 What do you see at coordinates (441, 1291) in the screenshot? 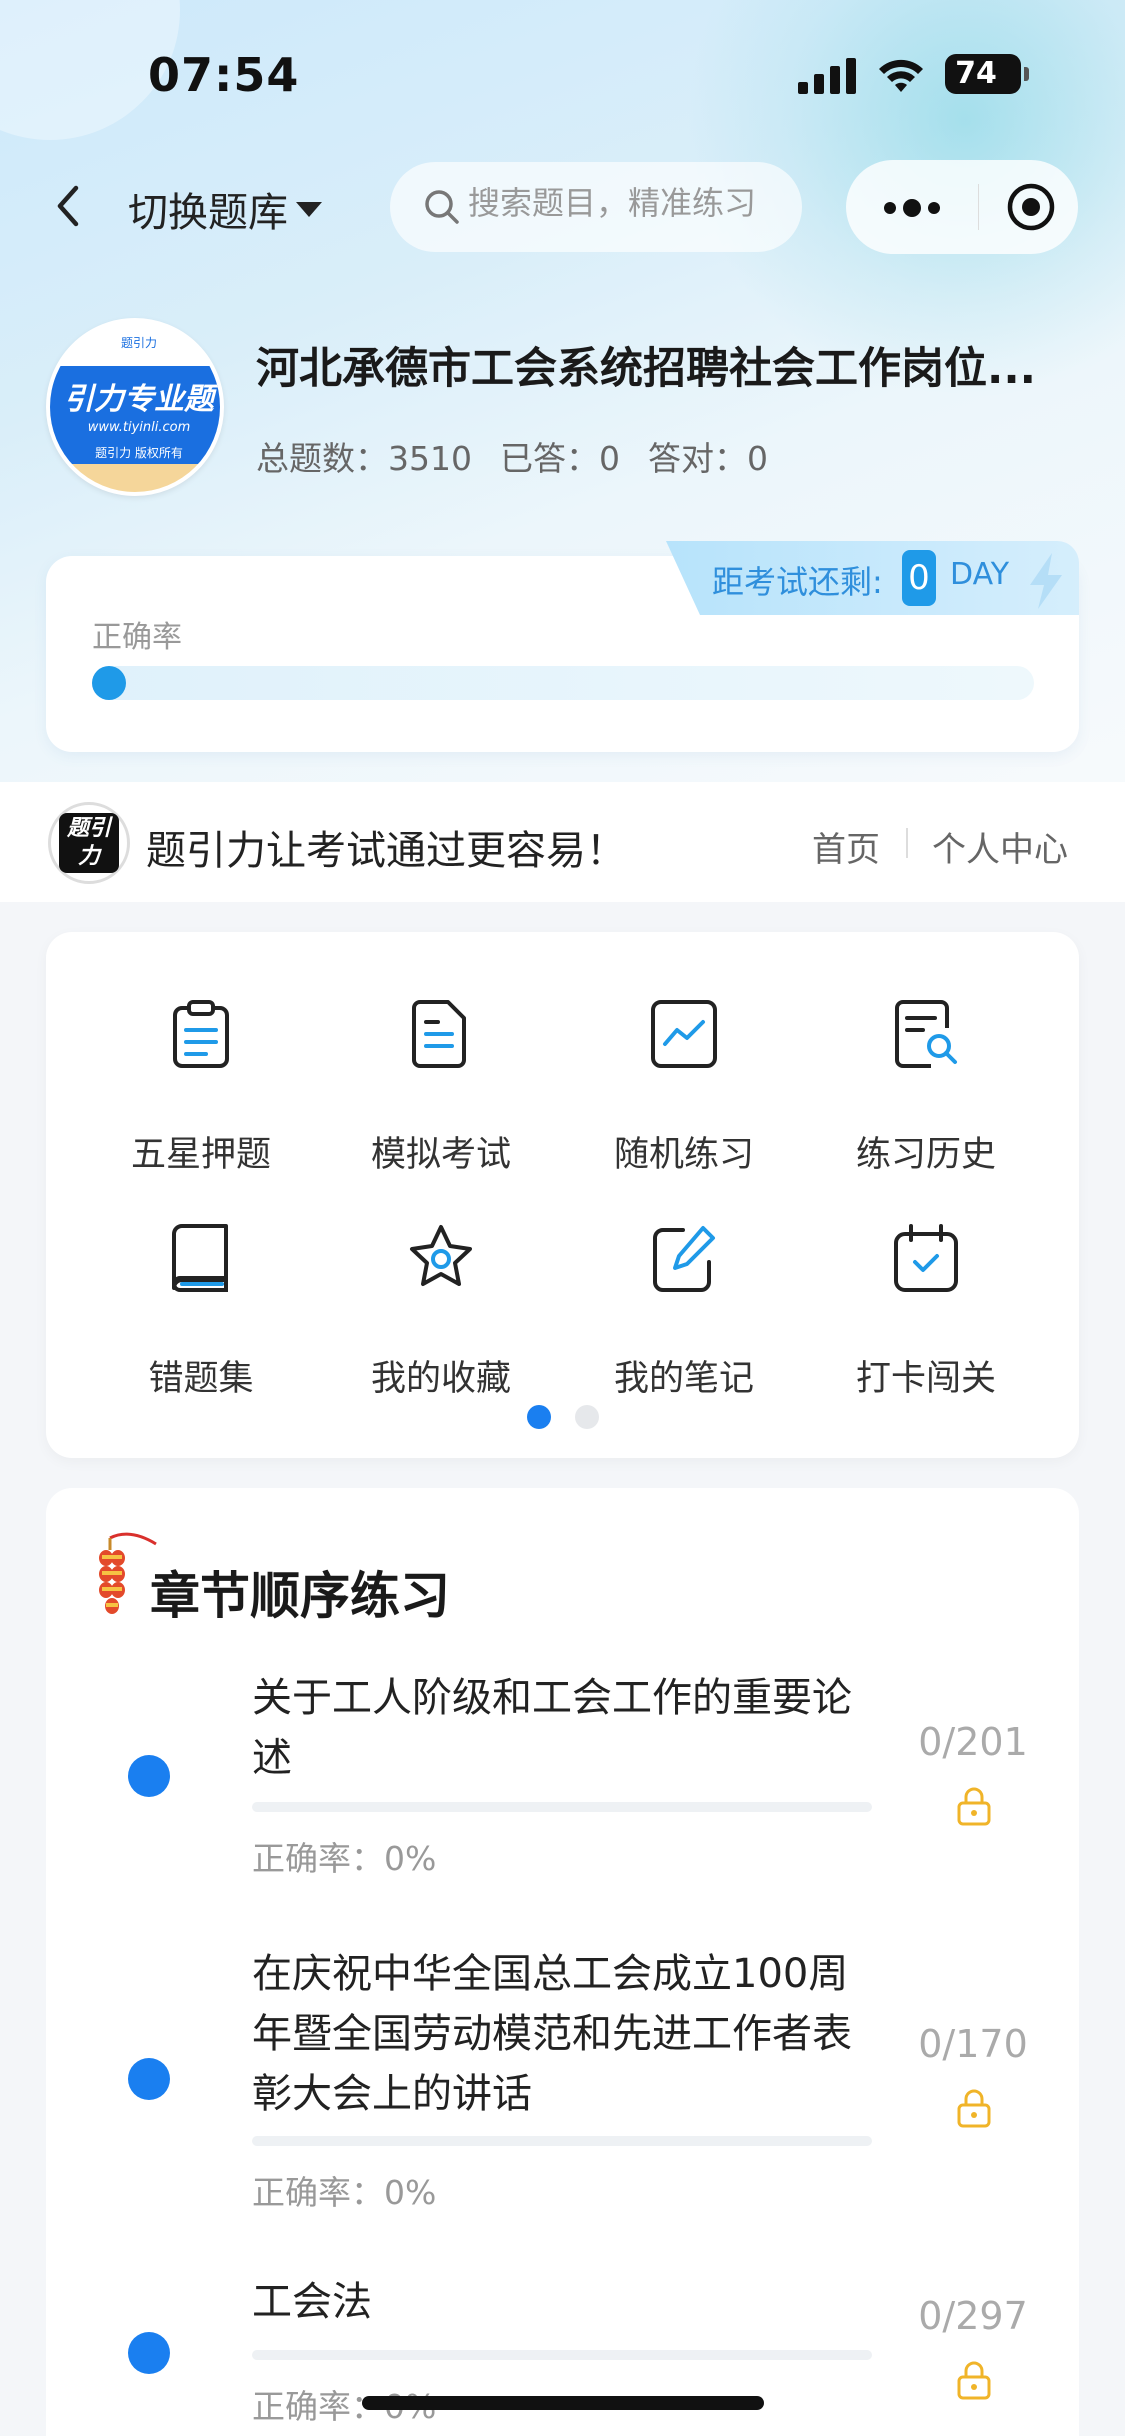
I see `feature-favorites: 我的收藏` at bounding box center [441, 1291].